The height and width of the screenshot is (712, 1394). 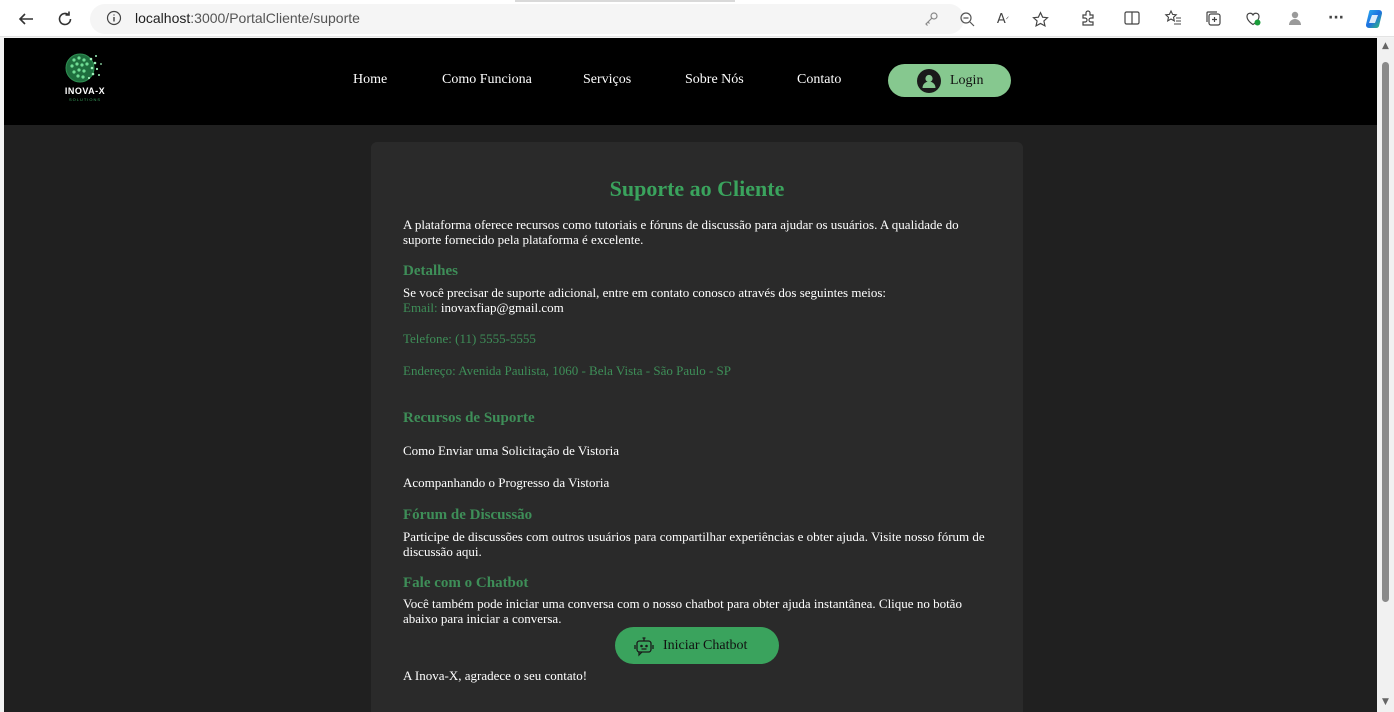 I want to click on chatbot-robot-icon, so click(x=644, y=646).